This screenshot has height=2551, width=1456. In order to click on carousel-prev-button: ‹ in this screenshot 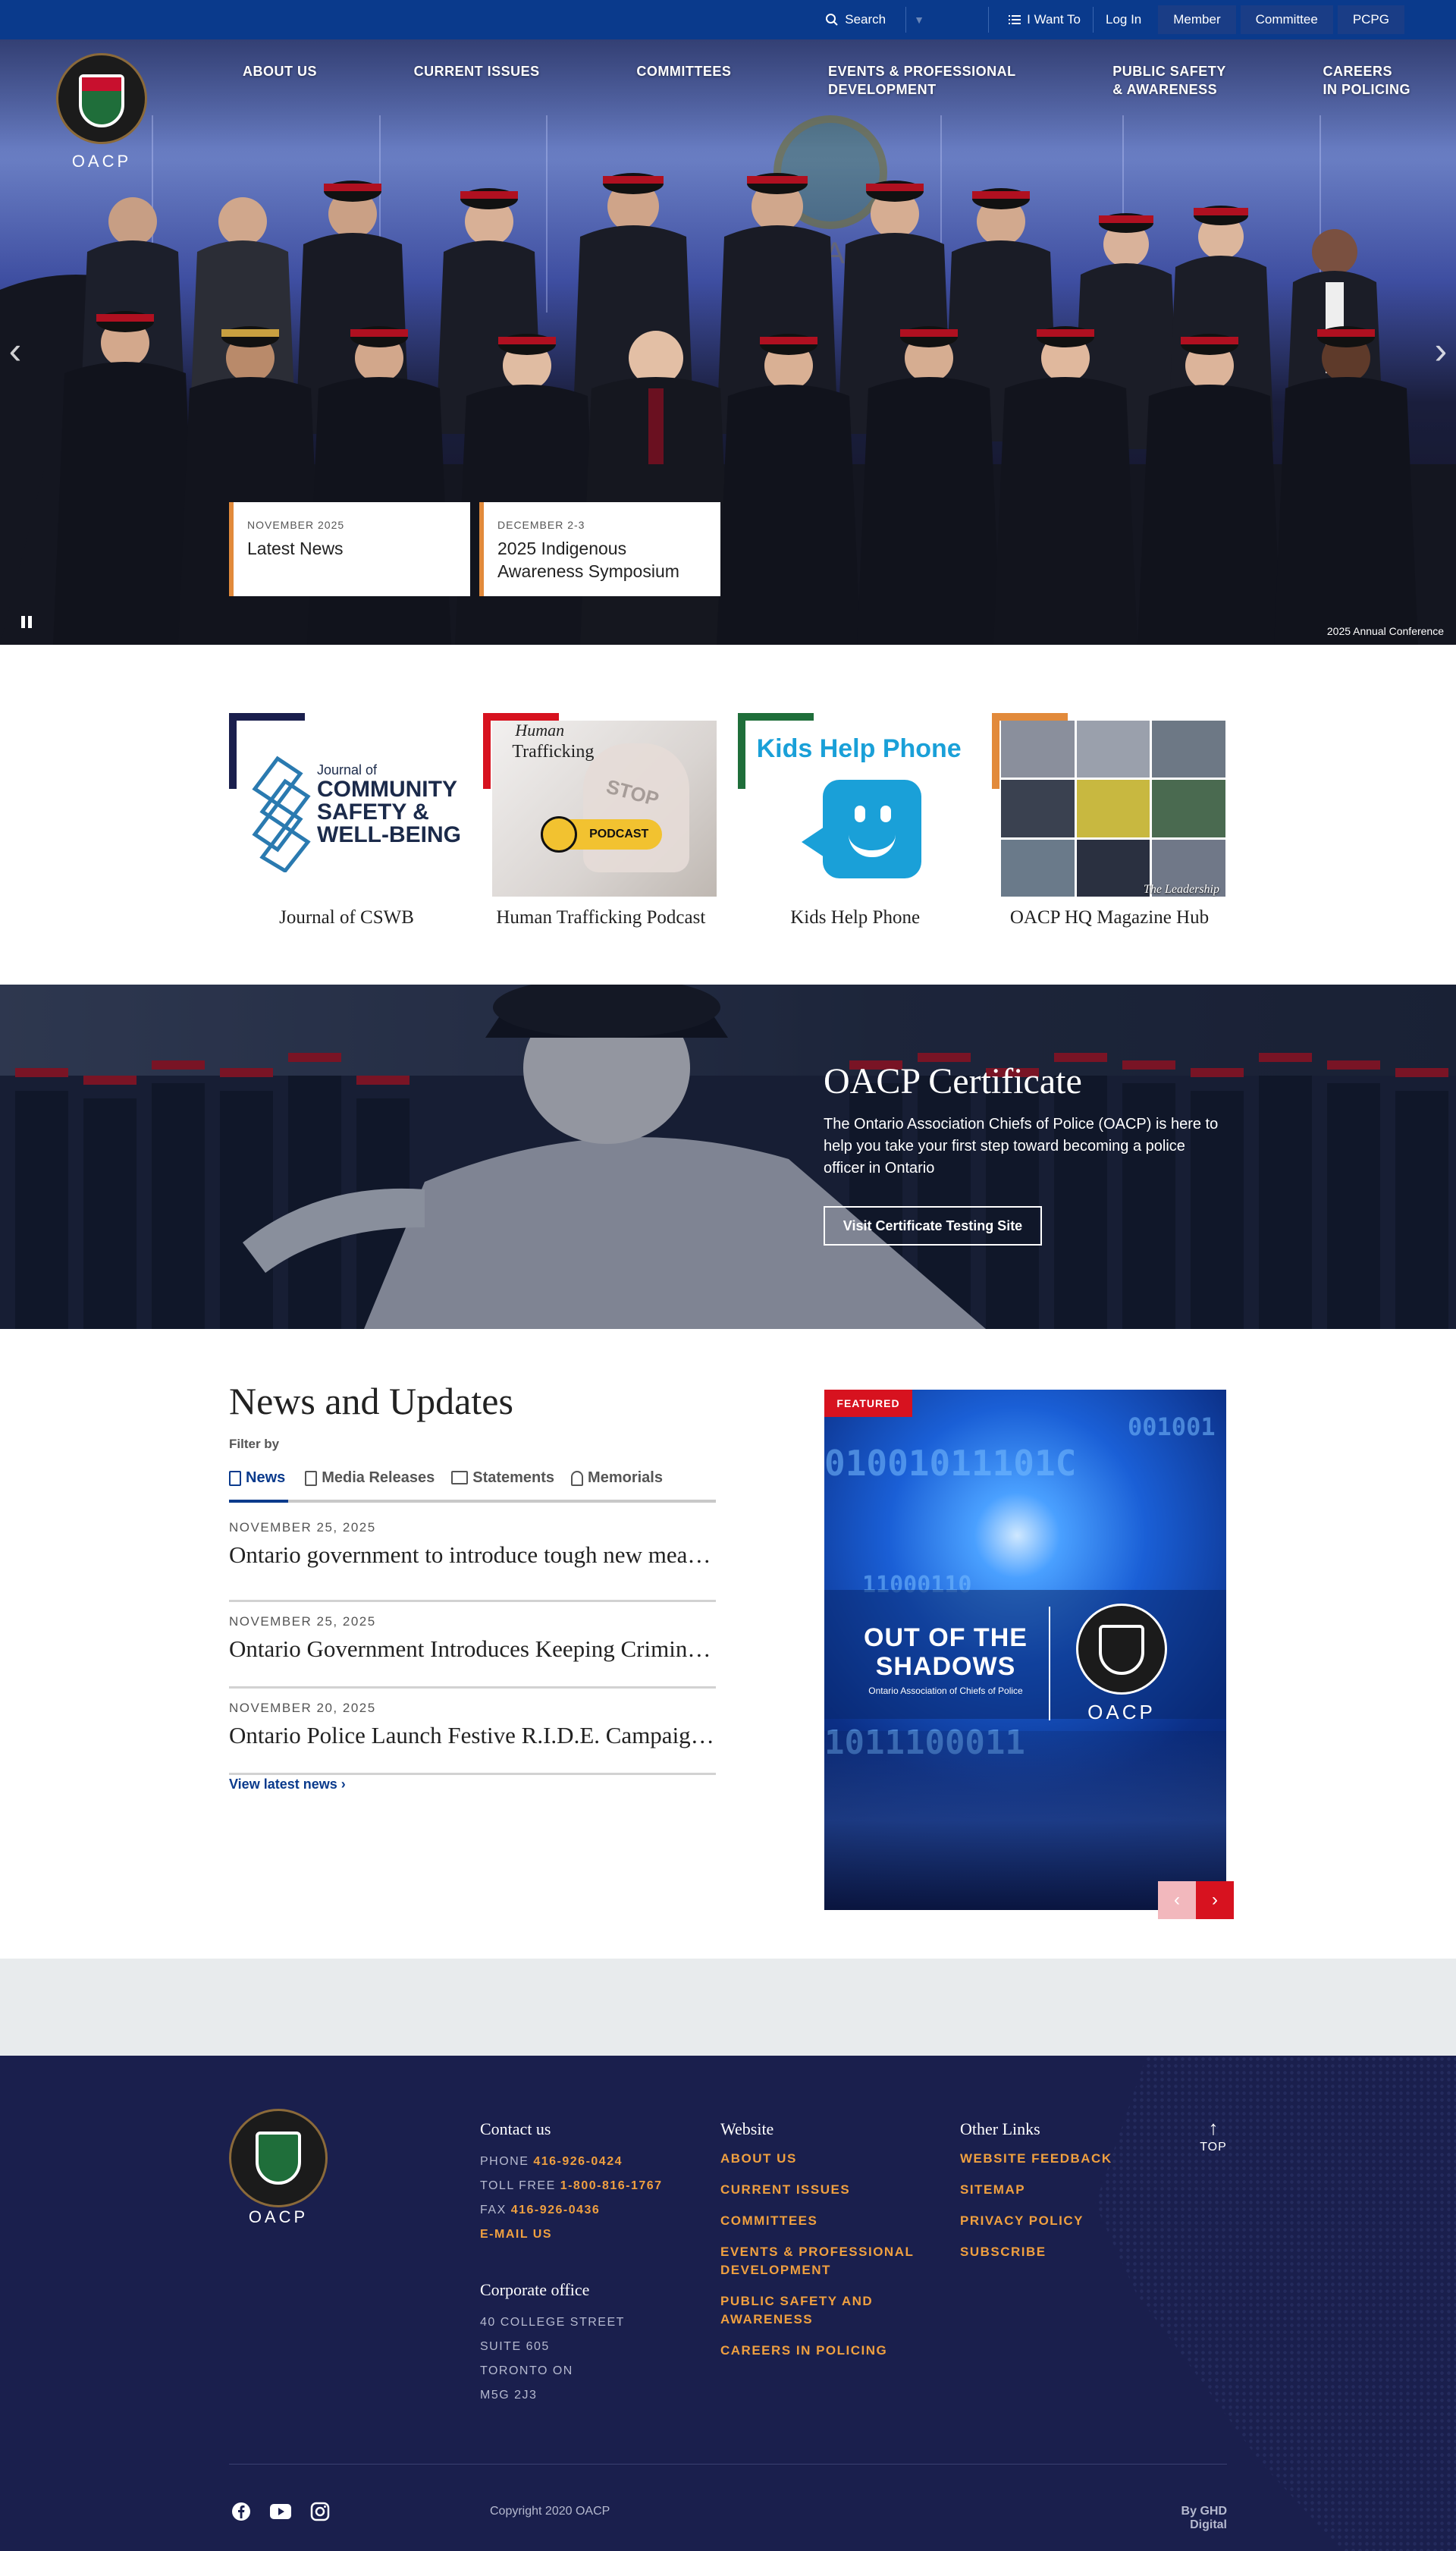, I will do `click(15, 350)`.